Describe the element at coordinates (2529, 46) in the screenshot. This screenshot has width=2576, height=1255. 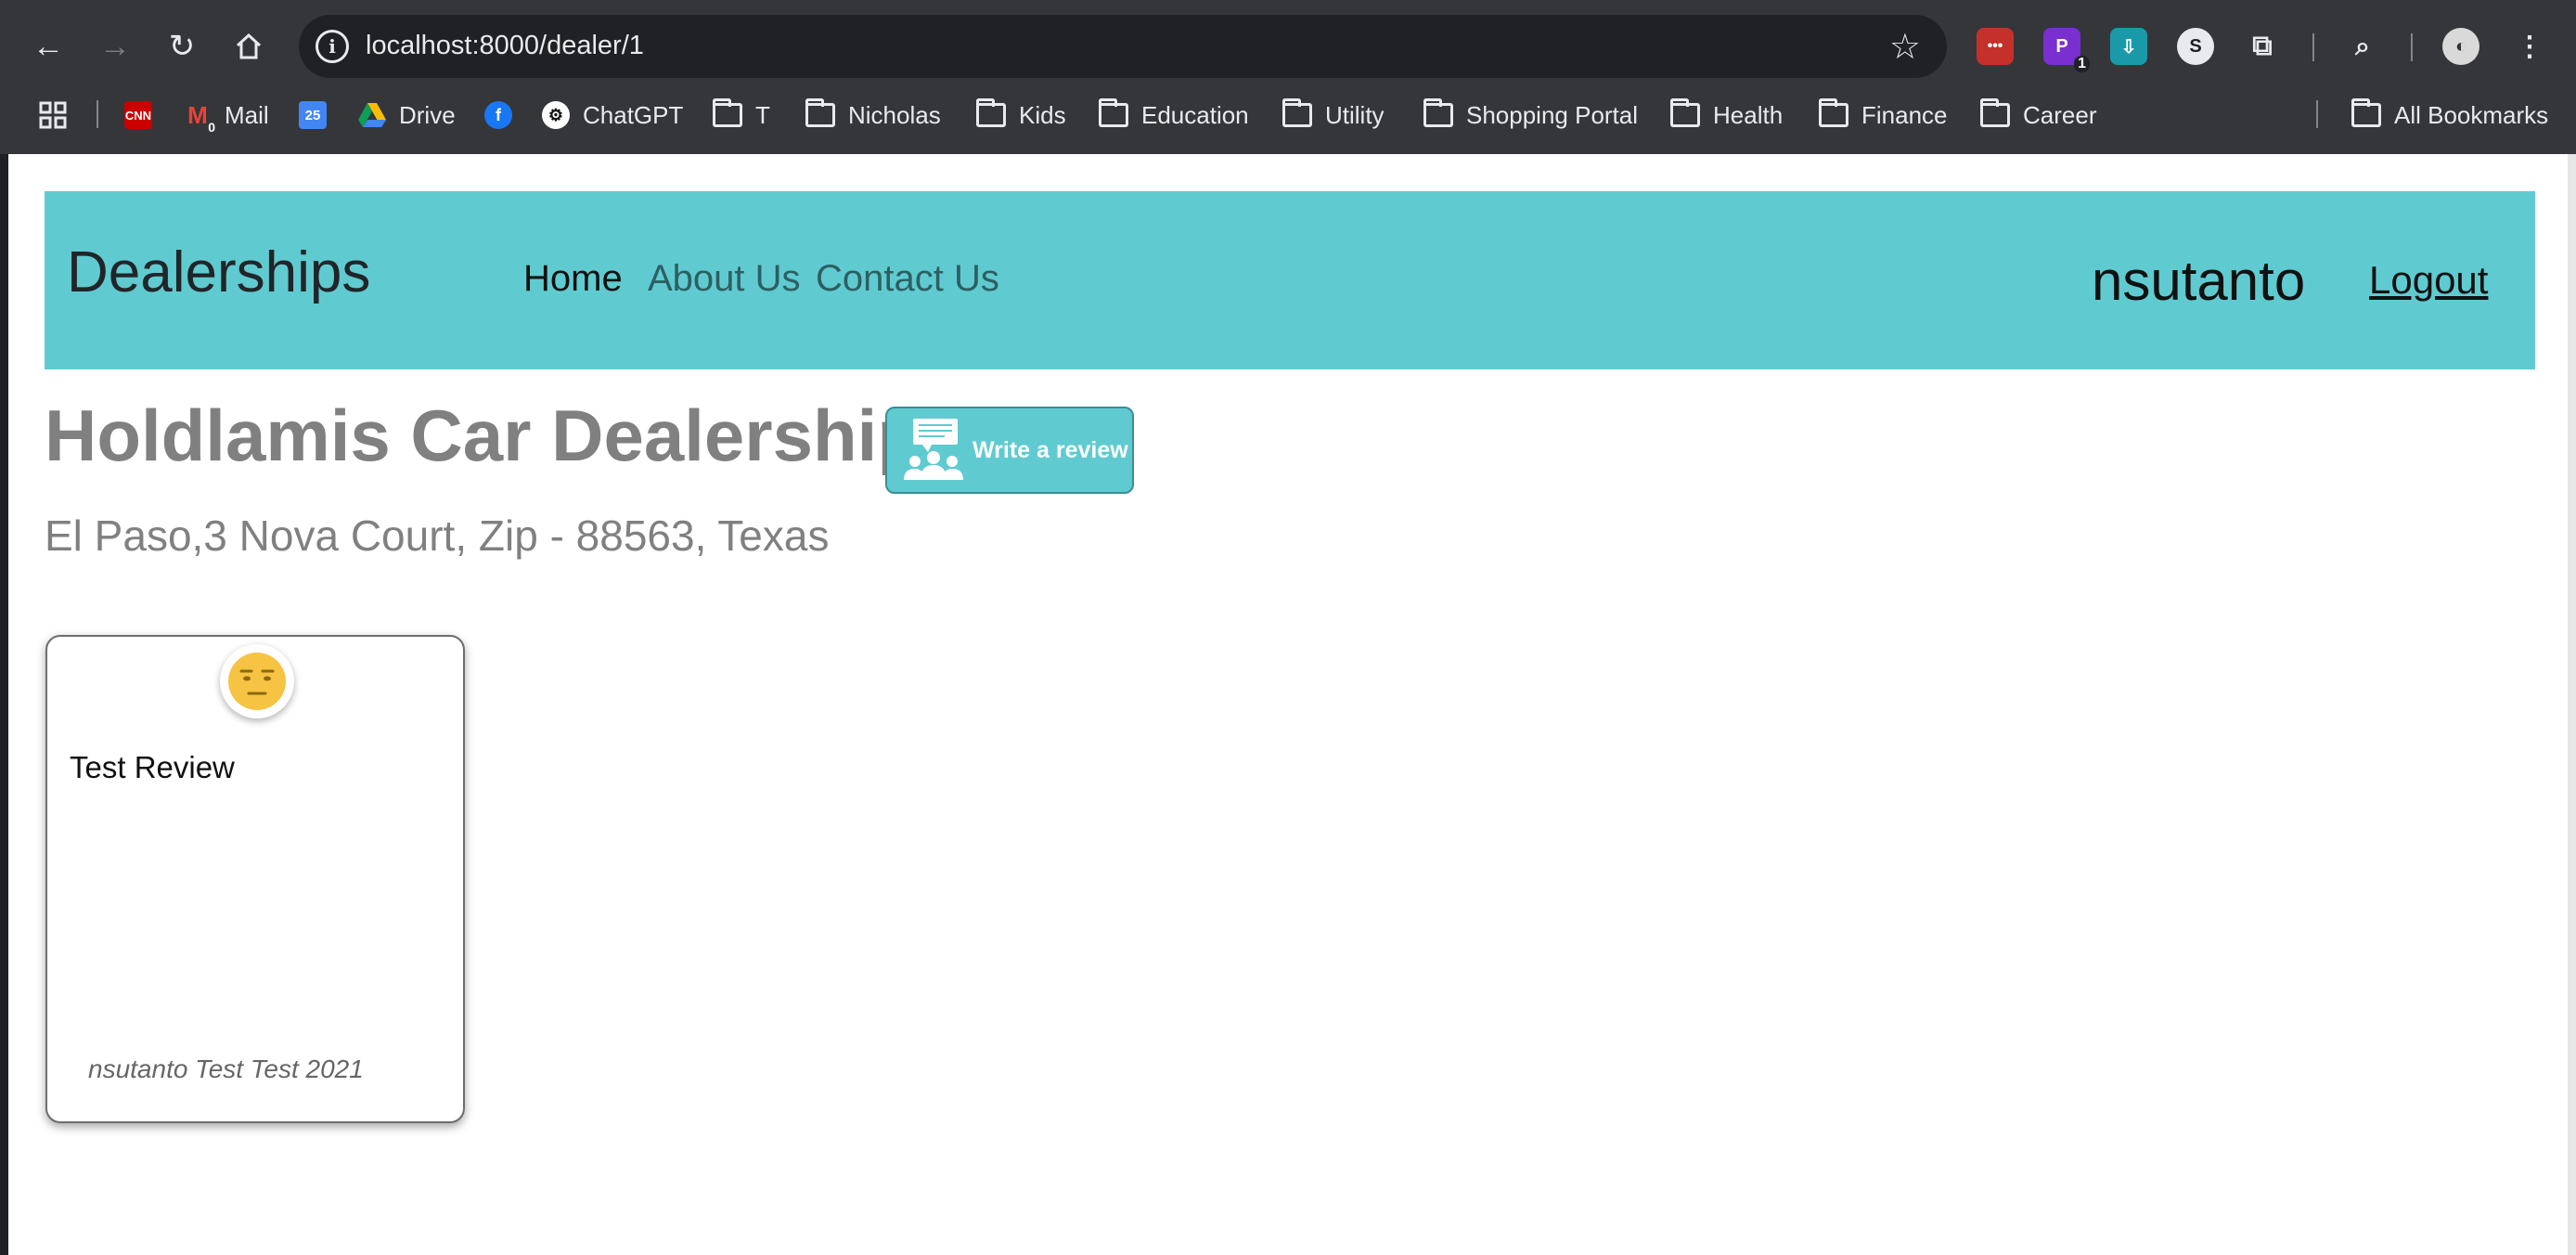
I see `menu-kebab-icon: ⋮` at that location.